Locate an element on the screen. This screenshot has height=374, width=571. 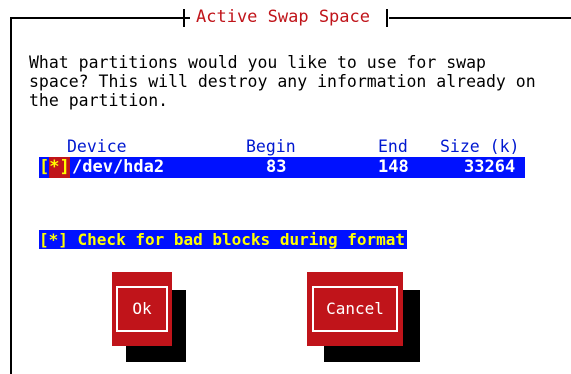
title-bracket-left is located at coordinates (187, 18).